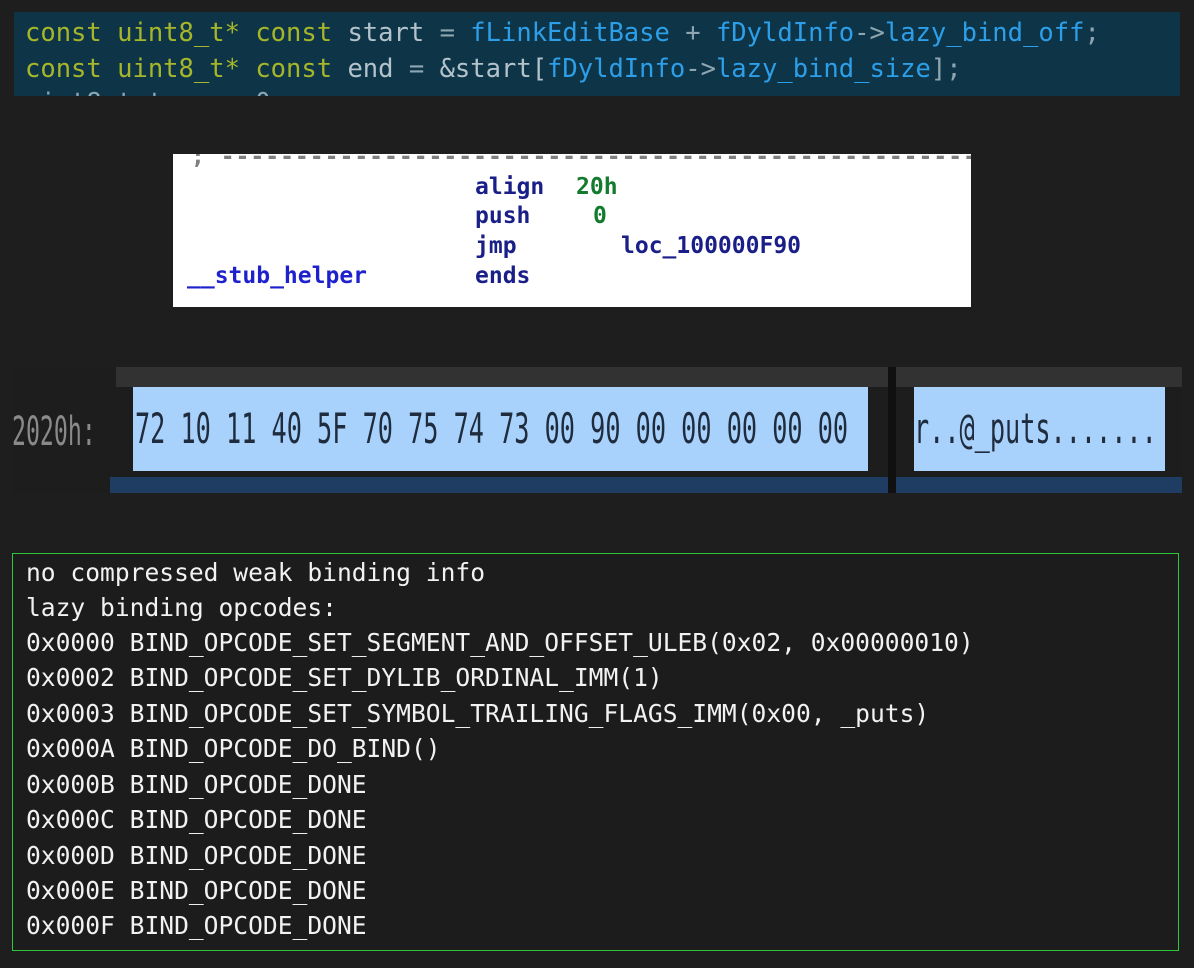  I want to click on identifier: lazy_bind_off, so click(984, 33).